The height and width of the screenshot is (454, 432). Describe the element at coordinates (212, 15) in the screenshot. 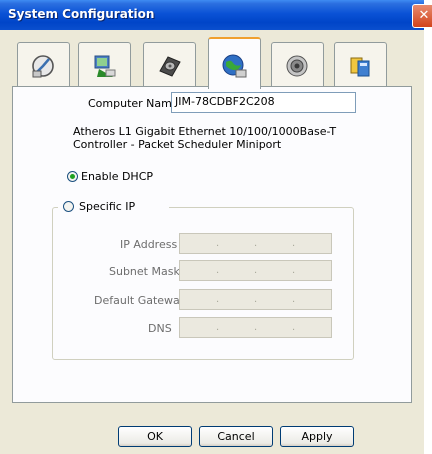

I see `title-bar: System Configuration` at that location.